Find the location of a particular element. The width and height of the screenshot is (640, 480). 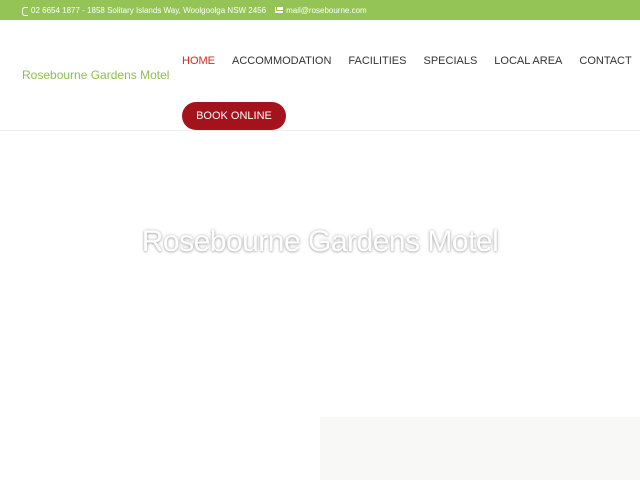

hero-panel is located at coordinates (480, 448).